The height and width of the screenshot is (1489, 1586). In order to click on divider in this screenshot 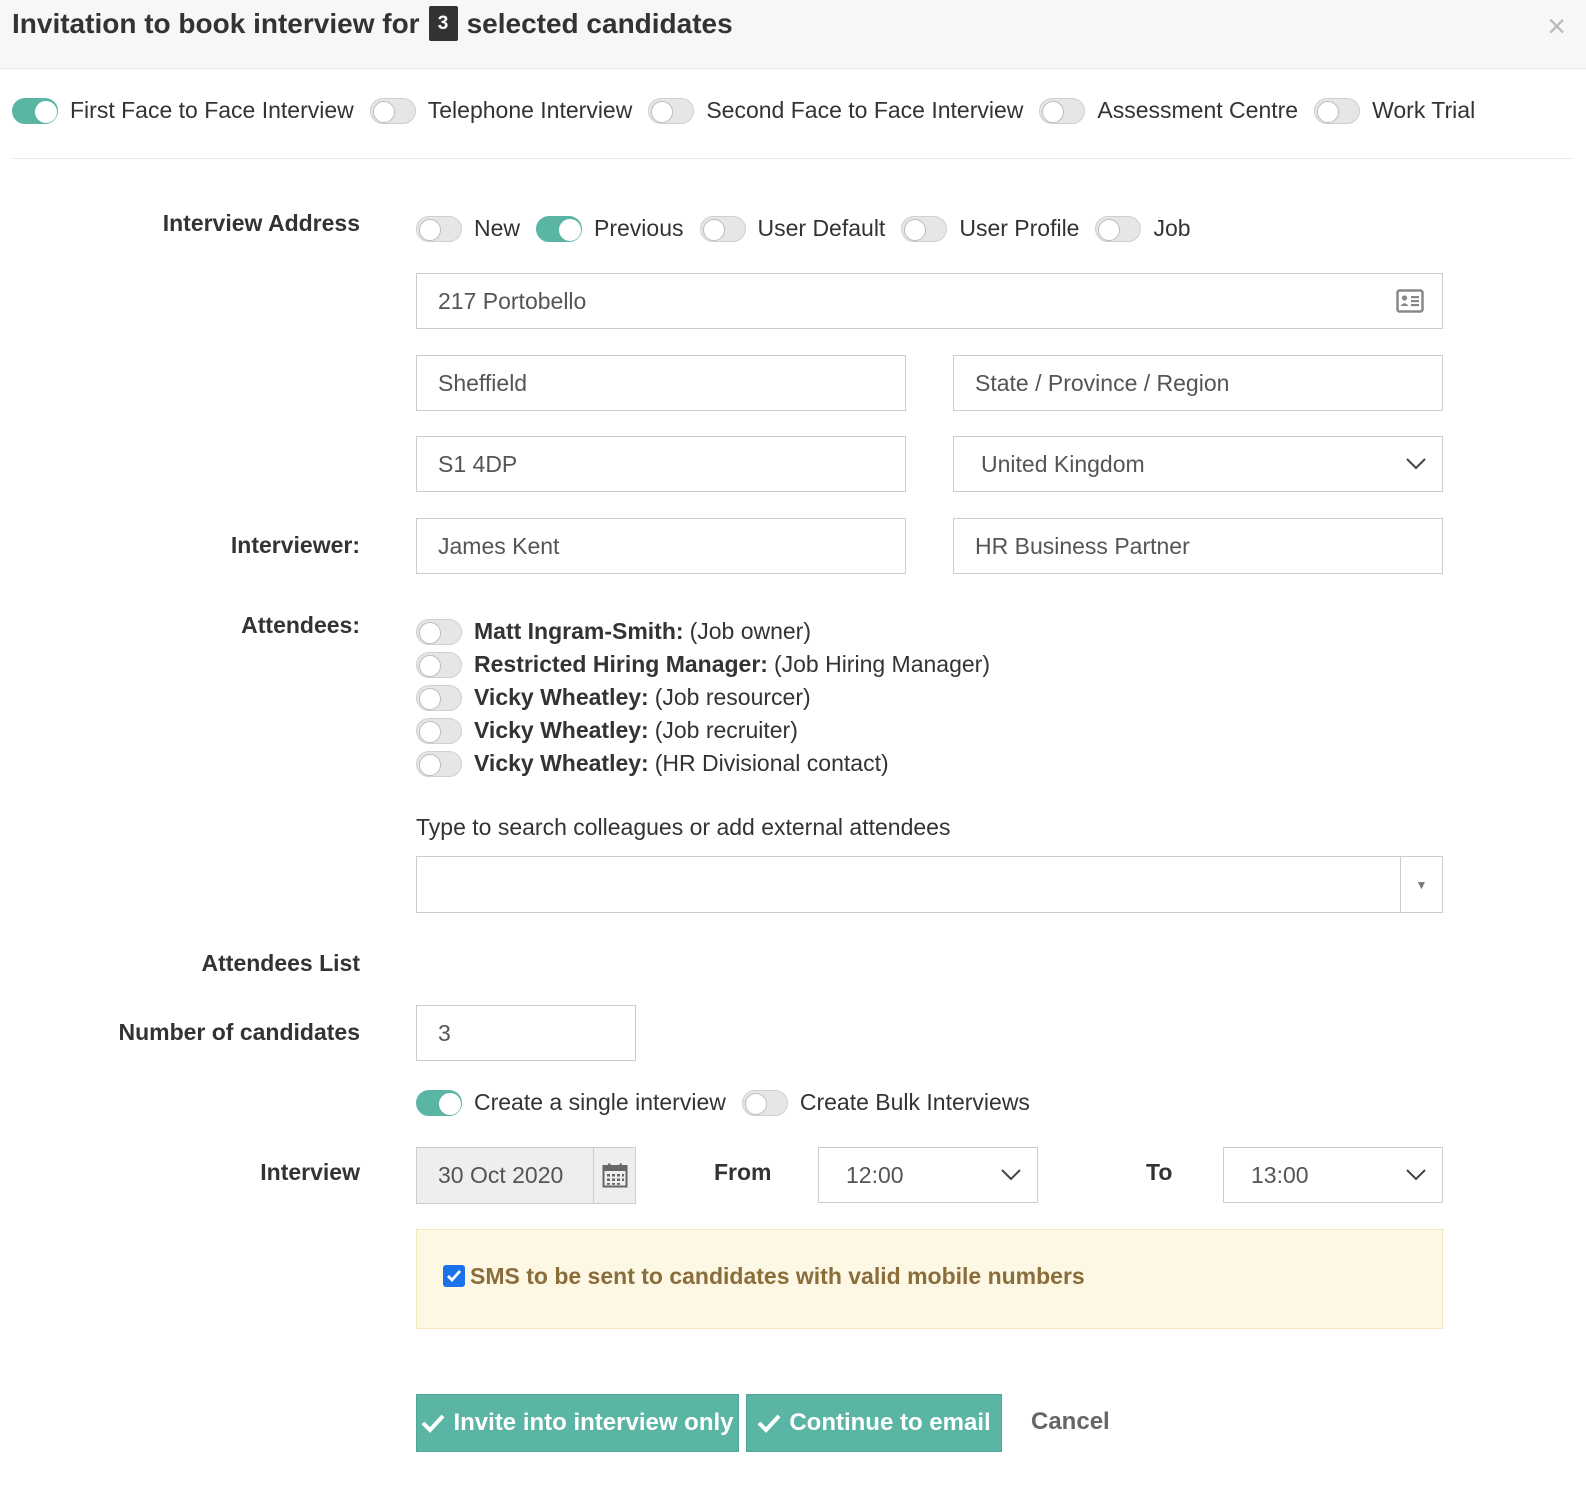, I will do `click(793, 158)`.